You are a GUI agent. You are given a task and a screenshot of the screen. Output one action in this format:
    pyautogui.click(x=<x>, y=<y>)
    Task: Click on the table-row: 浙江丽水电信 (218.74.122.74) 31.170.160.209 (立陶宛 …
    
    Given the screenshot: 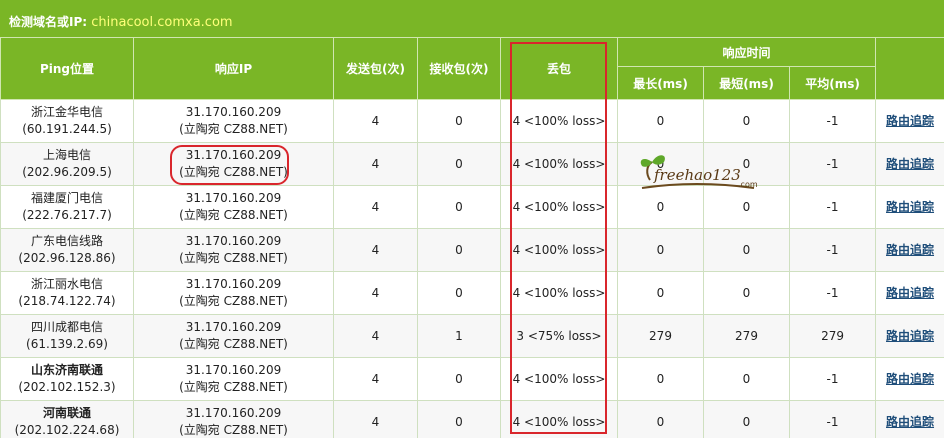 What is the action you would take?
    pyautogui.click(x=472, y=293)
    